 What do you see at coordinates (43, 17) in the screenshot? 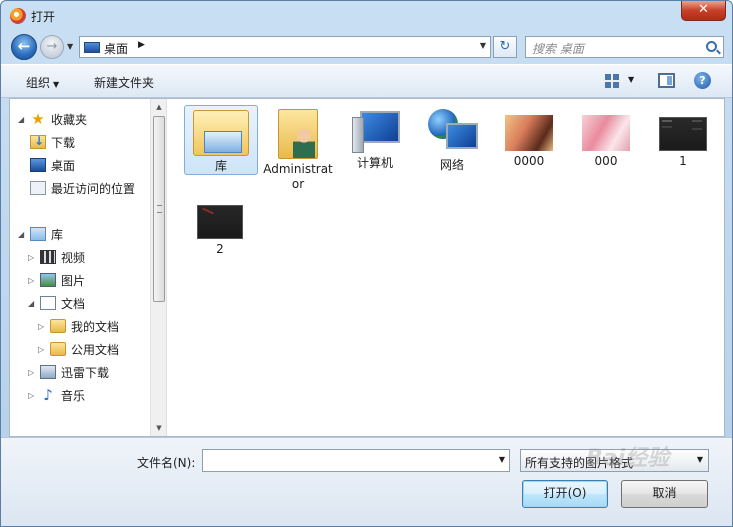
I see `window-title: 打开` at bounding box center [43, 17].